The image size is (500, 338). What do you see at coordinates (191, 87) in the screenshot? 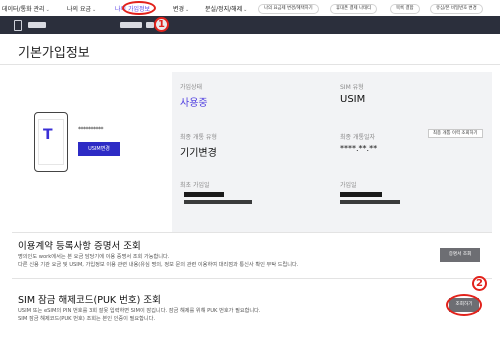
I see `status-label: 가입상태` at bounding box center [191, 87].